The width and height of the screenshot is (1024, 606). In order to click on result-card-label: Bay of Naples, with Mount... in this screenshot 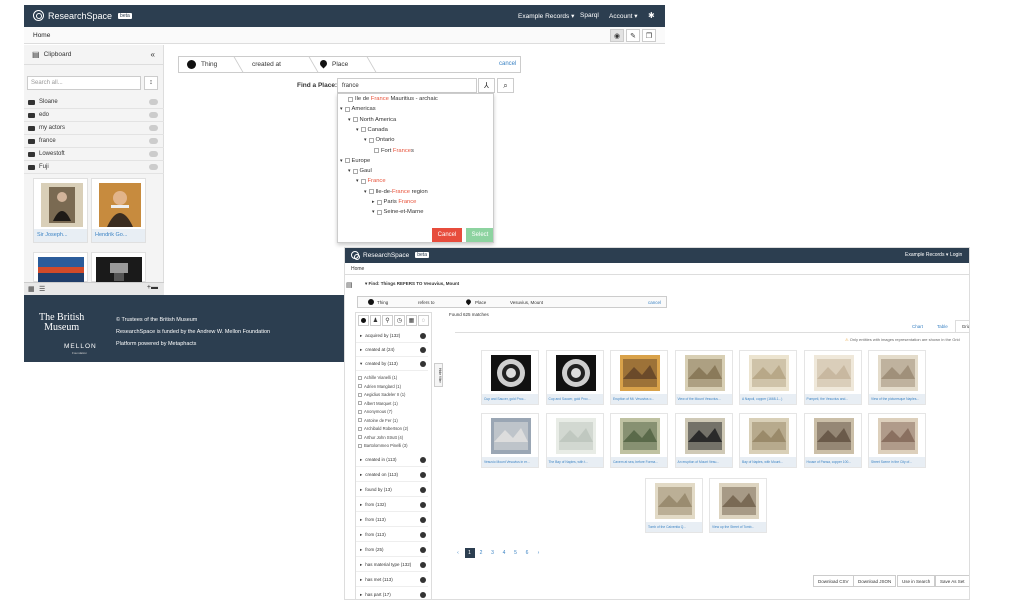, I will do `click(768, 462)`.